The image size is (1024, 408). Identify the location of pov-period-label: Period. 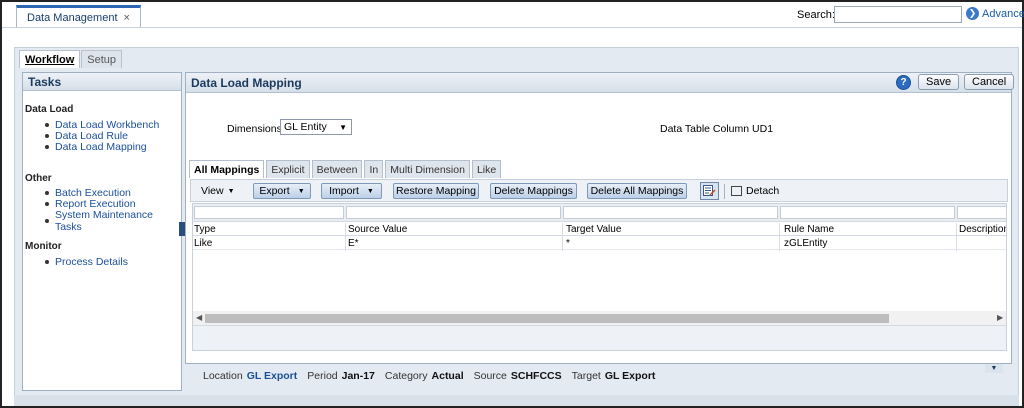
(322, 376).